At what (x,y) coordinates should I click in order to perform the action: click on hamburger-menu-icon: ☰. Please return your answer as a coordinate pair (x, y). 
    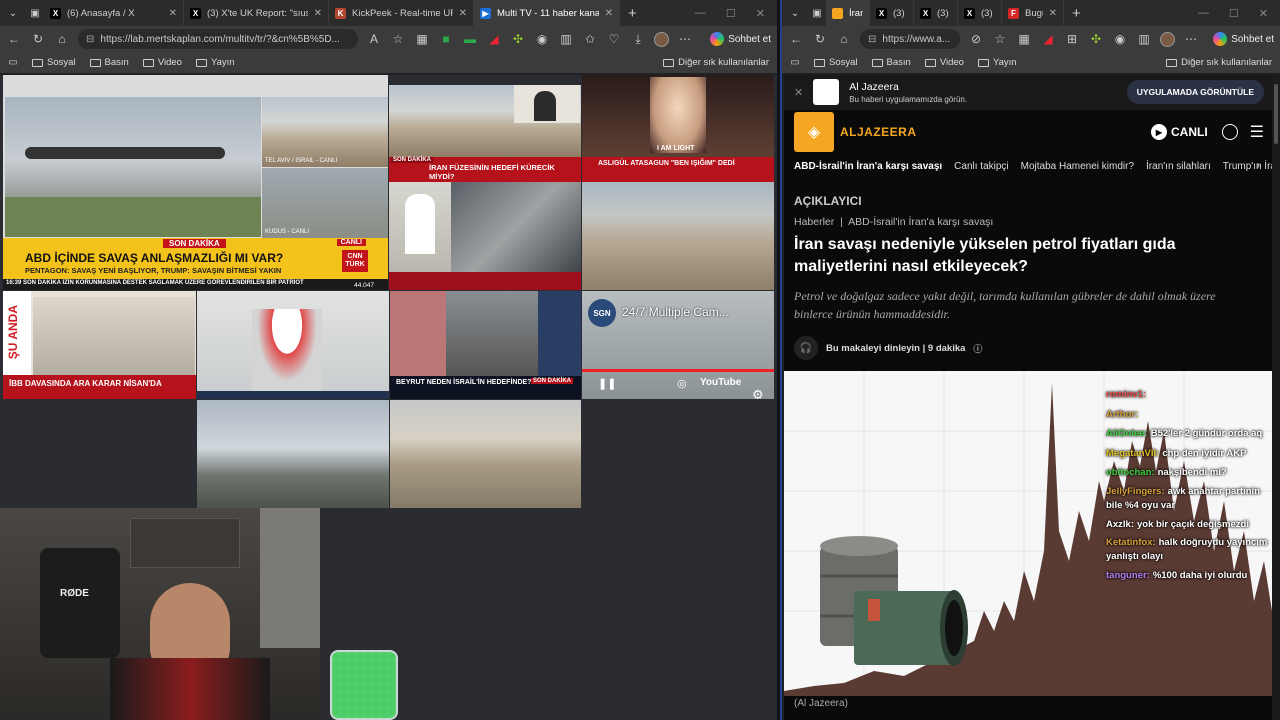
    Looking at the image, I should click on (1257, 132).